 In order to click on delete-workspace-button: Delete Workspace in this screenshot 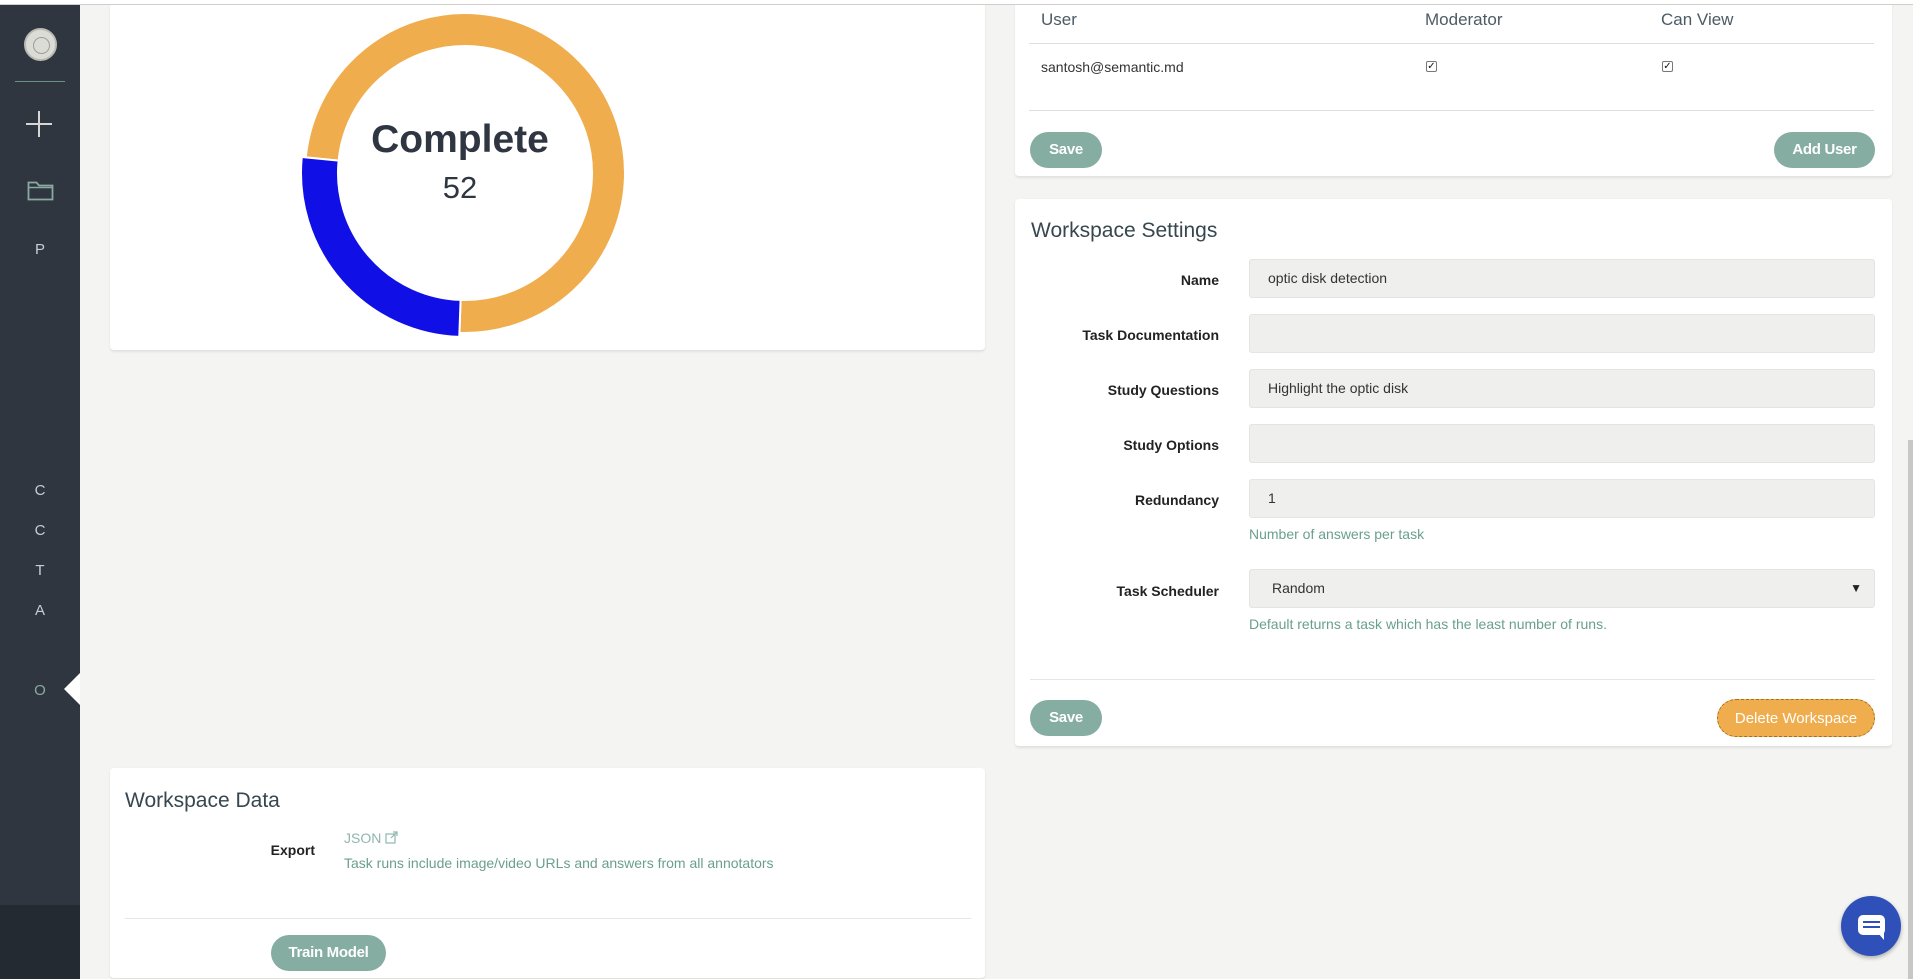, I will do `click(1796, 718)`.